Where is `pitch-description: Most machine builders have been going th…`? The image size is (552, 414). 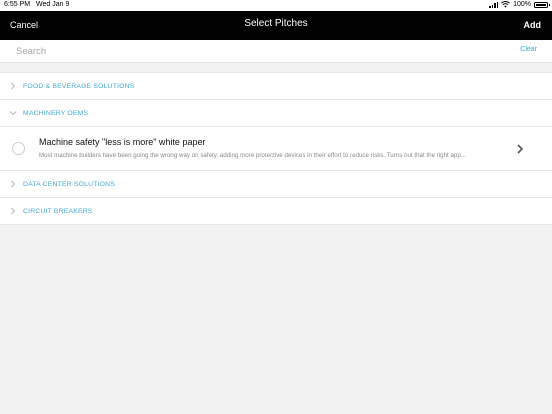 pitch-description: Most machine builders have been going th… is located at coordinates (252, 155).